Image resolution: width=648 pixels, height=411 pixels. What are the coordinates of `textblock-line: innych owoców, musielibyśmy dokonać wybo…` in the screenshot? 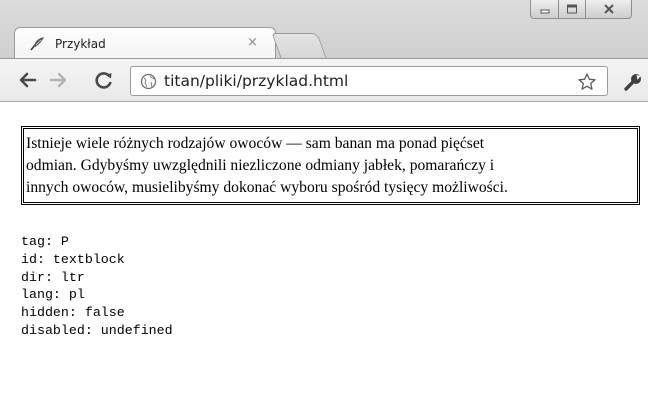 It's located at (267, 187).